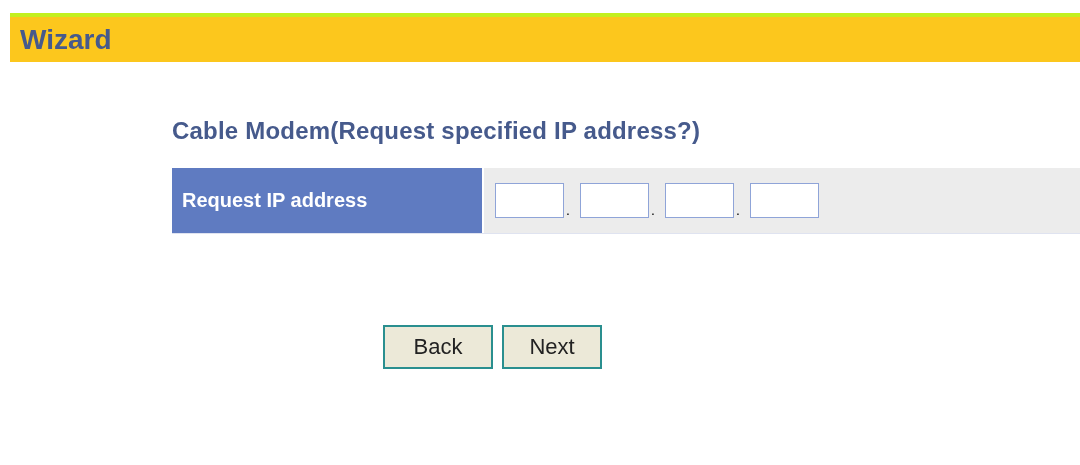  I want to click on back-button: Back, so click(438, 347).